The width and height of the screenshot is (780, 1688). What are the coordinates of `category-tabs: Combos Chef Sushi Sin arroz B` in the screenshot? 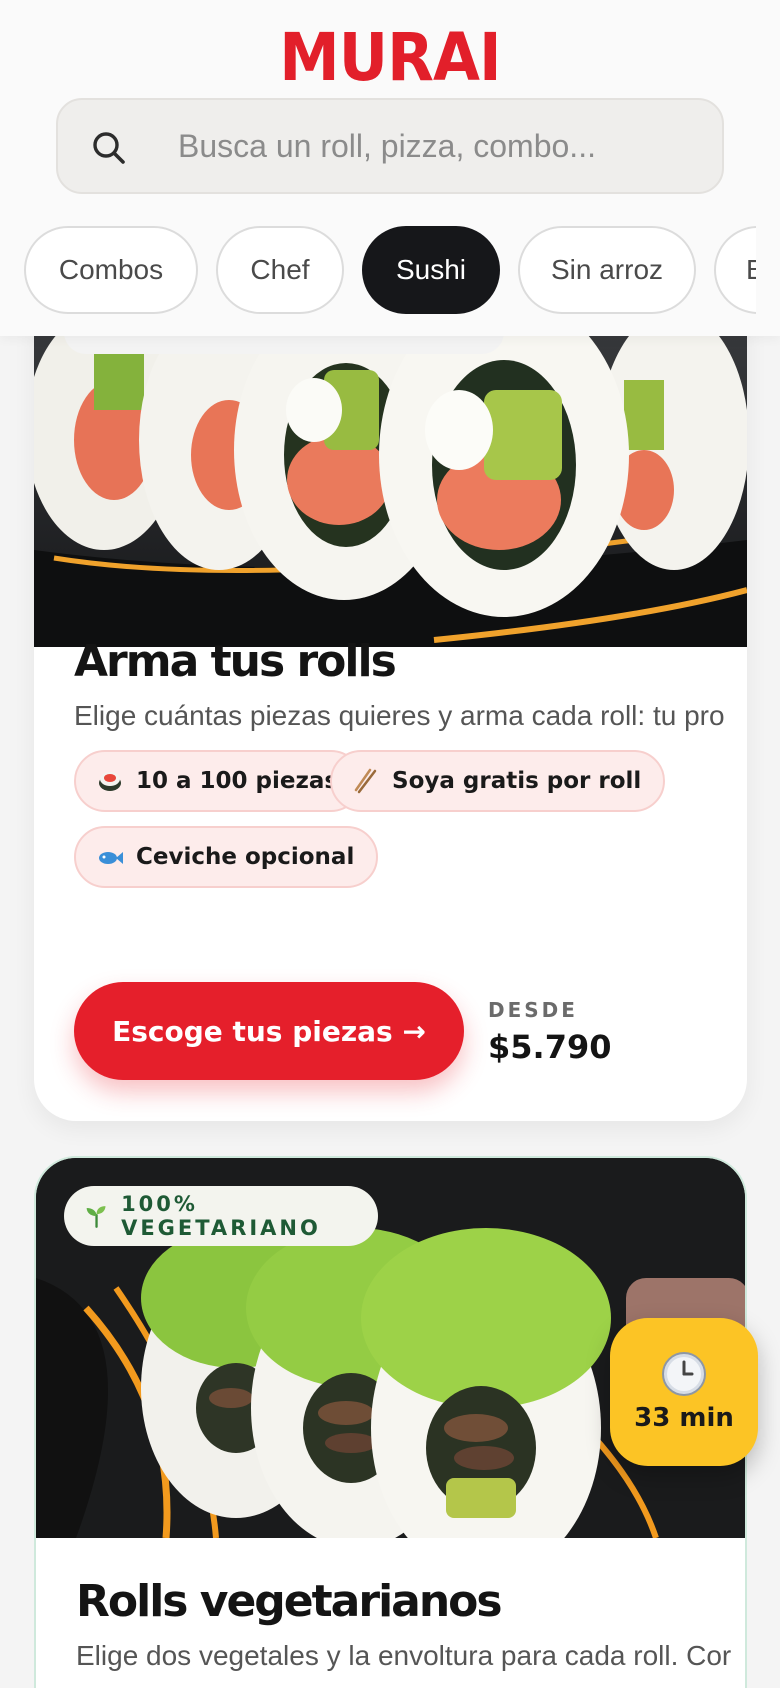 It's located at (378, 271).